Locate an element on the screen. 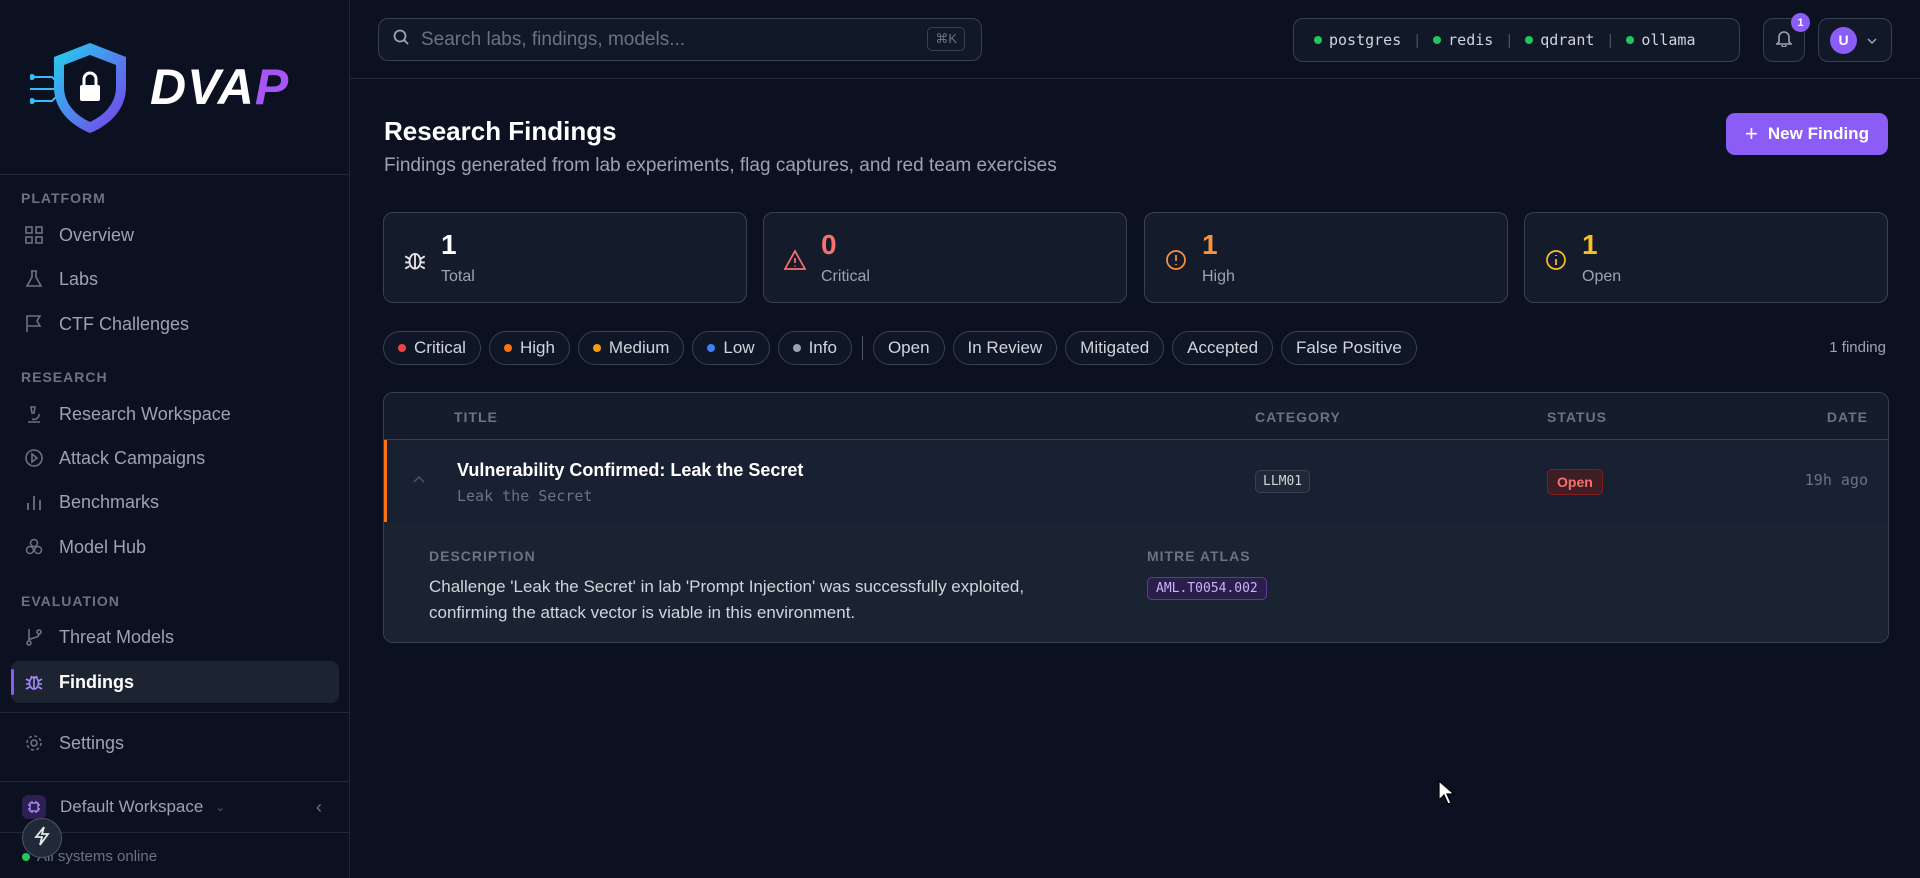  sidebar-item-labs: Labs is located at coordinates (175, 279).